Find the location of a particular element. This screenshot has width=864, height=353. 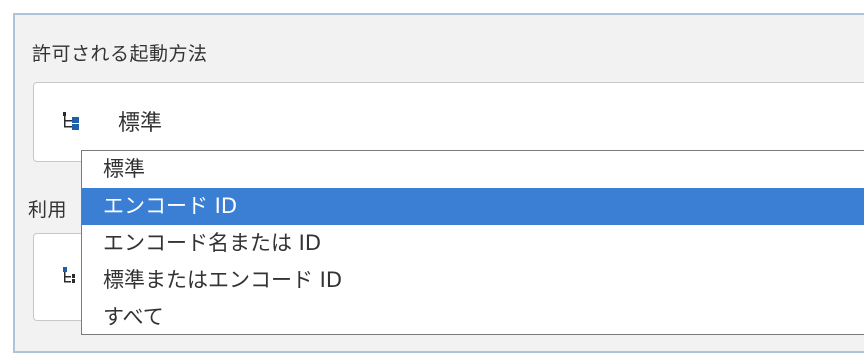

dropdown-option-all: すべて is located at coordinates (473, 317).